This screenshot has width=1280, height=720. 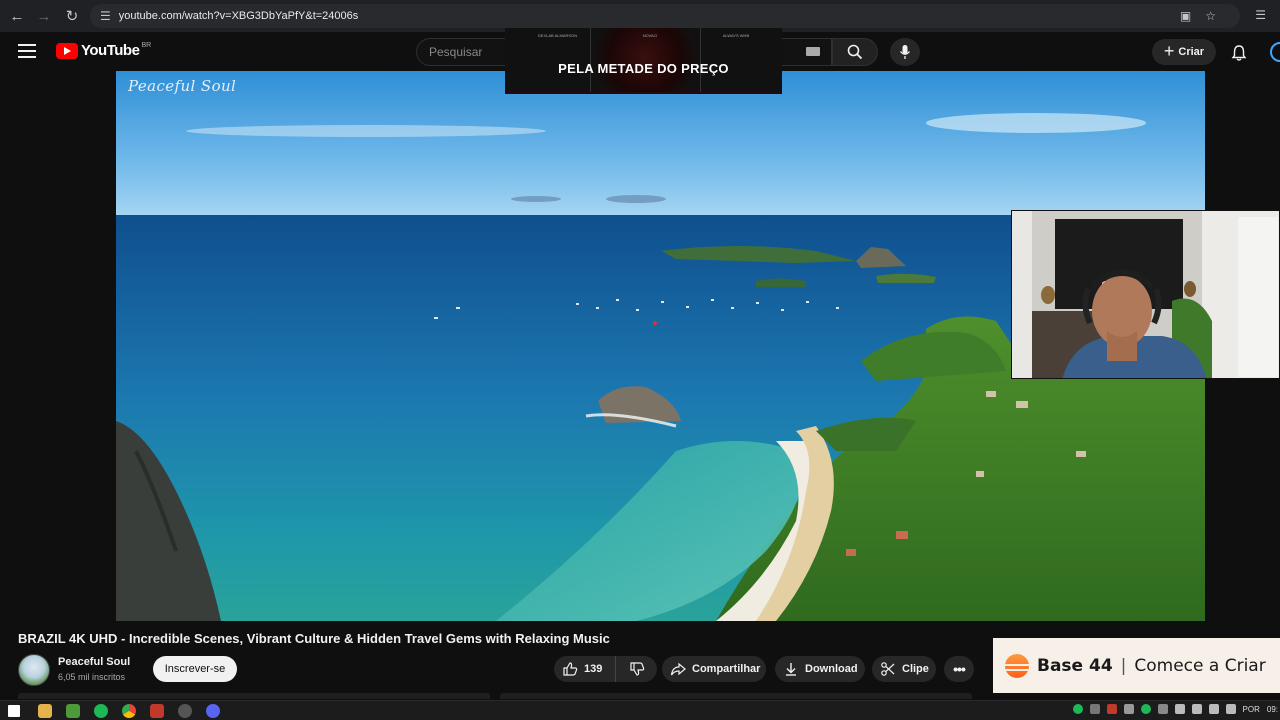 I want to click on url-text: youtube.com/watch?v=XBG3DbYaPfY&t=24006s, so click(x=238, y=16).